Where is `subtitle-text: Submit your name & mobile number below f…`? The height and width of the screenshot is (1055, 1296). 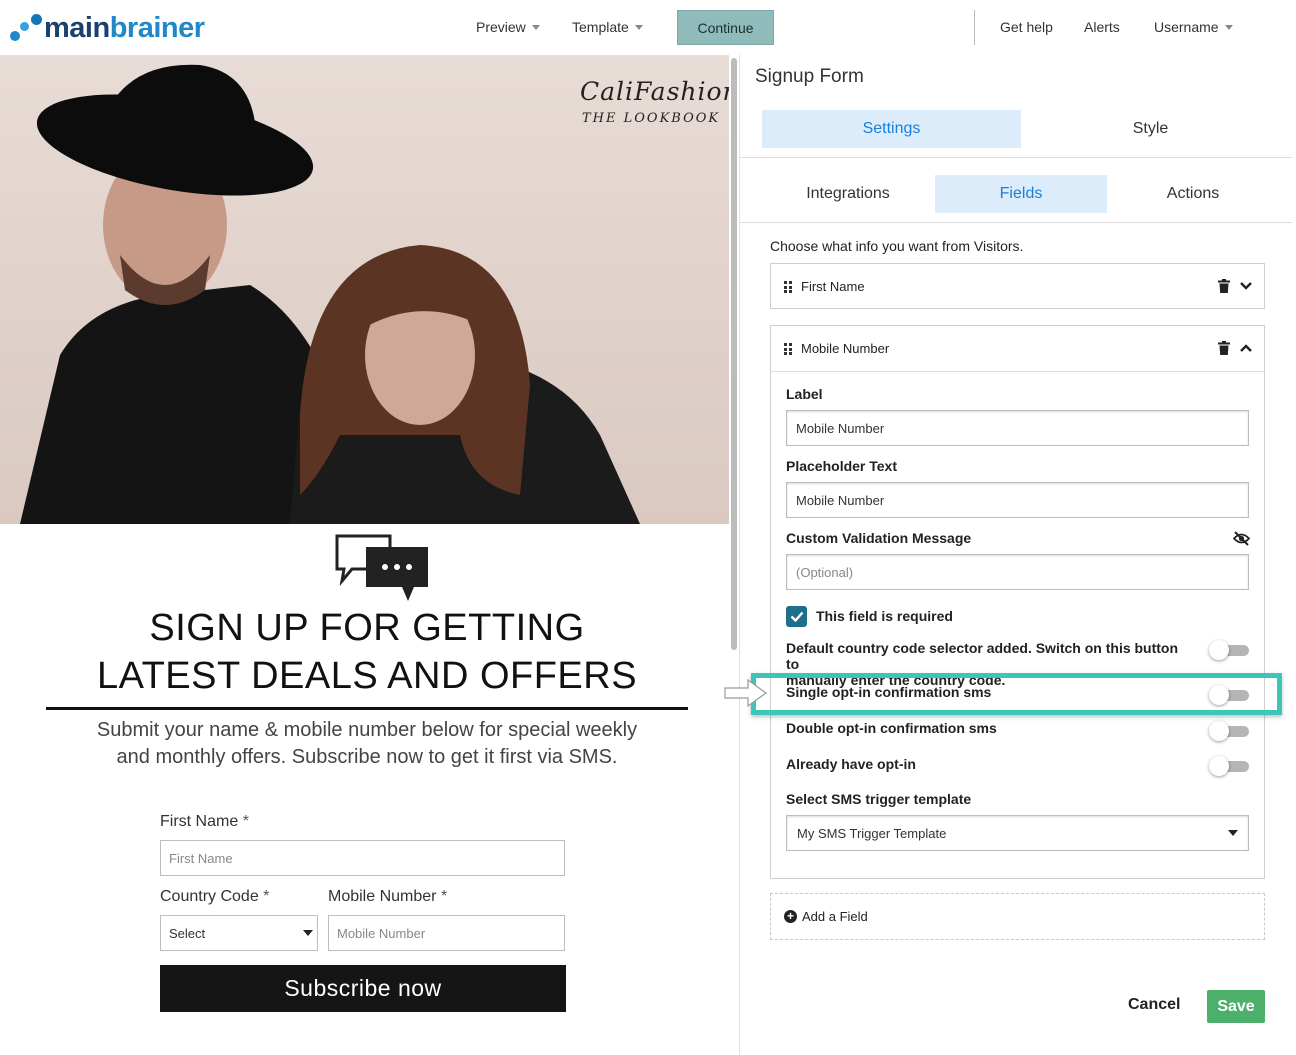 subtitle-text: Submit your name & mobile number below f… is located at coordinates (367, 744).